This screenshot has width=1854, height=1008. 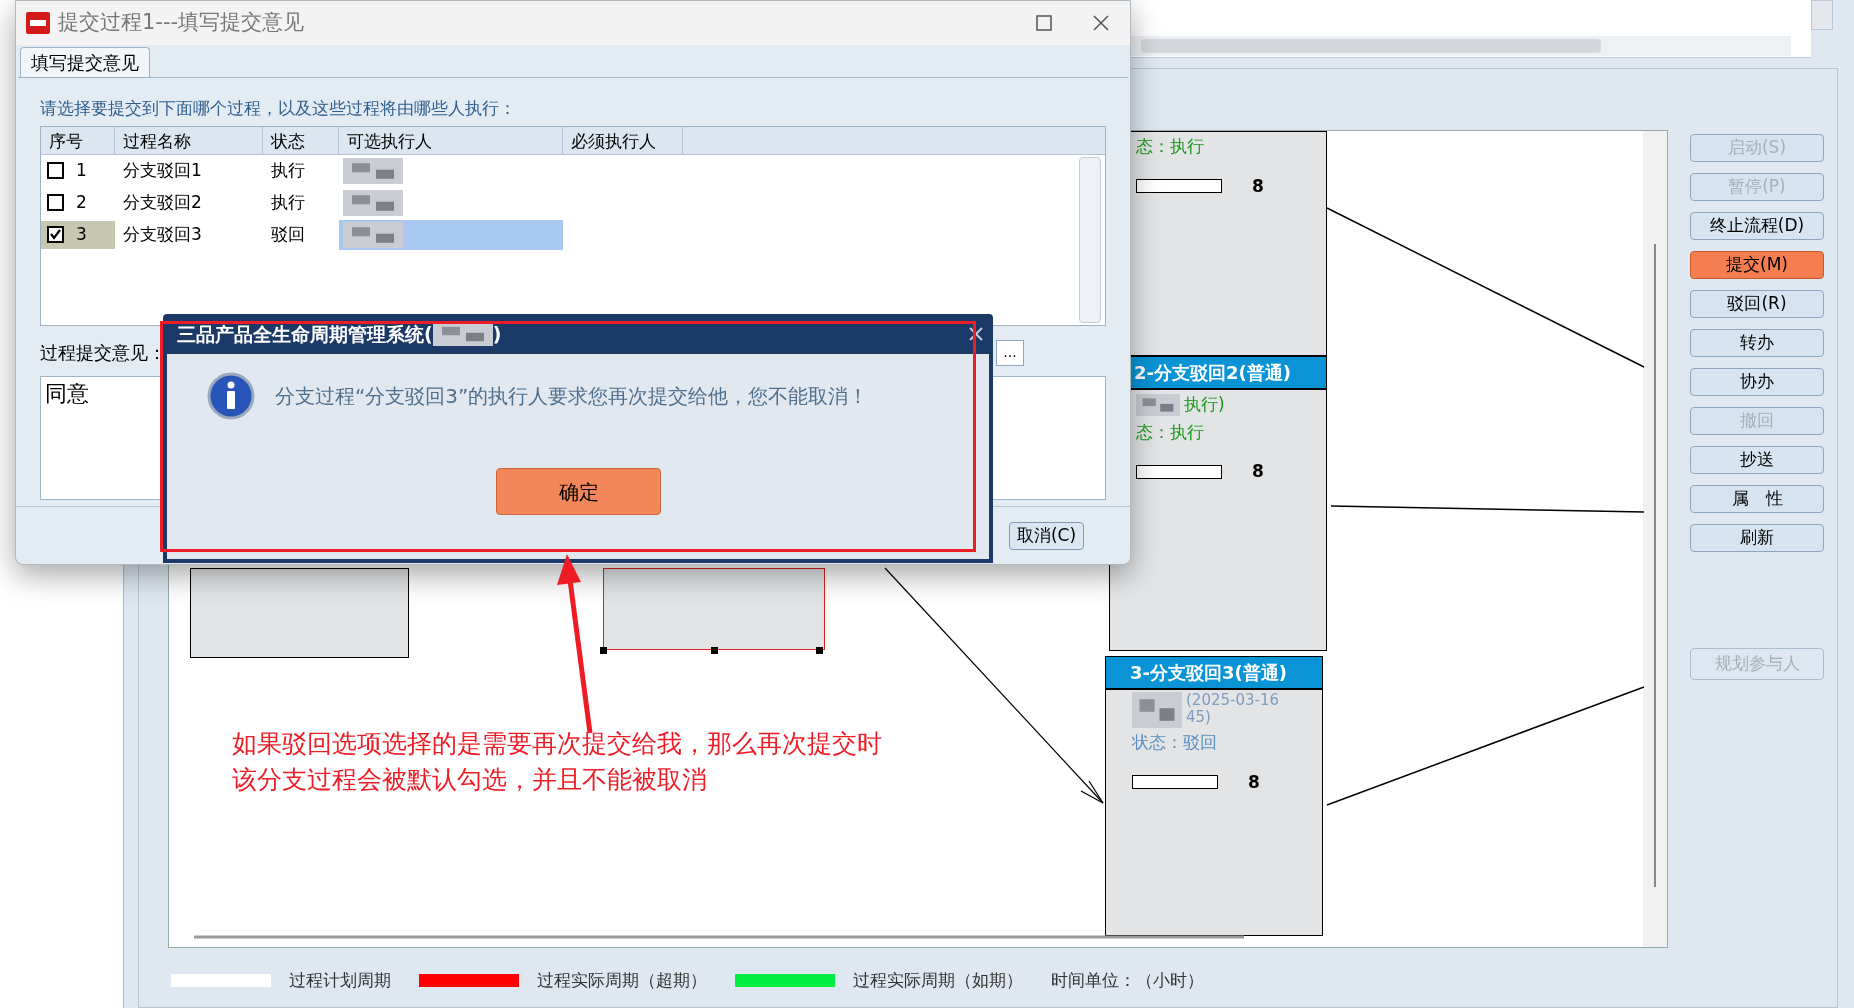 I want to click on column-header: 序号, so click(x=78, y=140).